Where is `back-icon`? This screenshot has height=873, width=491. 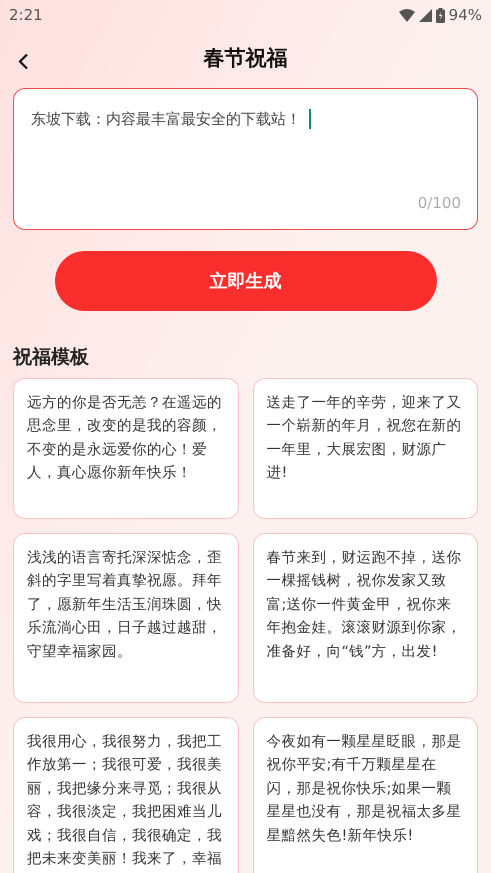
back-icon is located at coordinates (23, 61).